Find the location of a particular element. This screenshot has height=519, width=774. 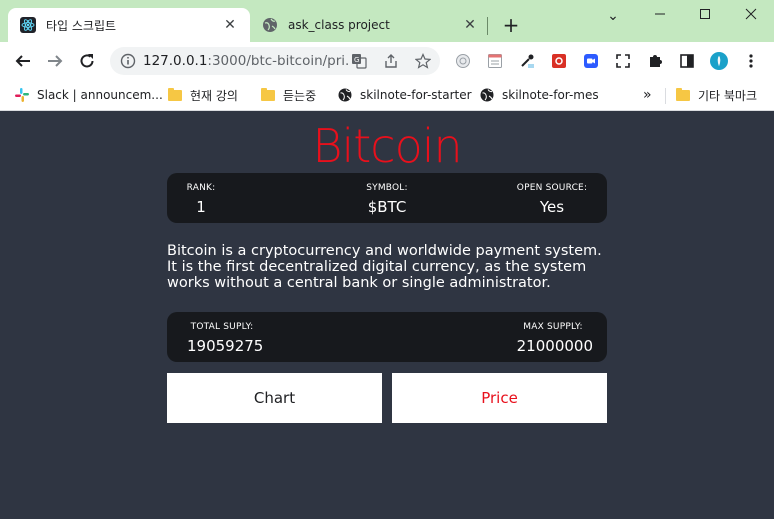

extension-circle-icon is located at coordinates (463, 61).